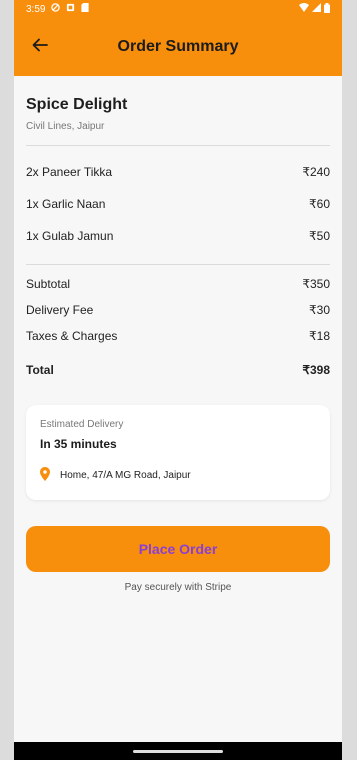  Describe the element at coordinates (82, 424) in the screenshot. I see `estimated-delivery-label: Estimated Delivery` at that location.